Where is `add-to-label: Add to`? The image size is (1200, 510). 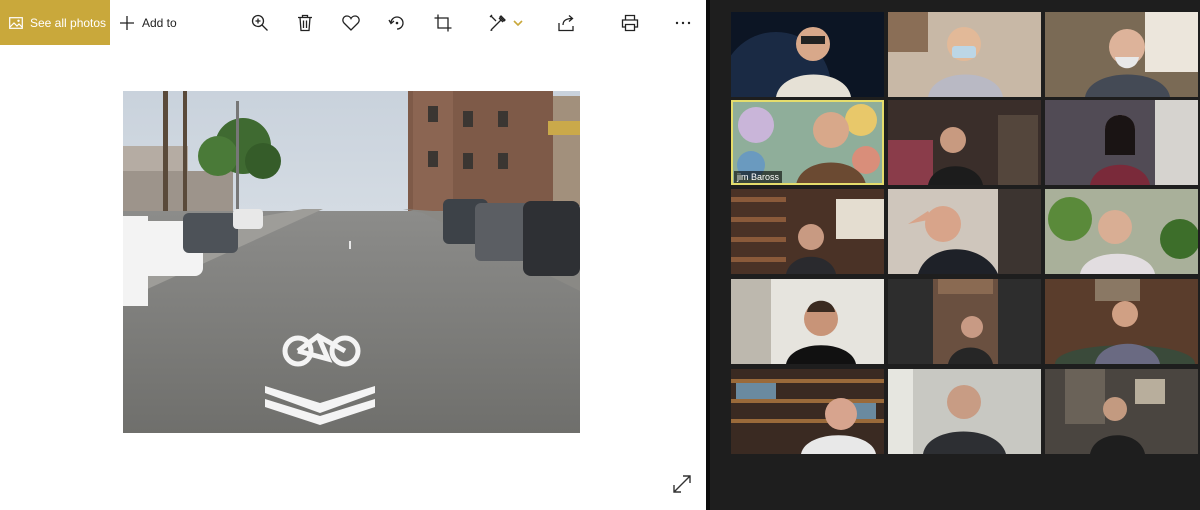 add-to-label: Add to is located at coordinates (159, 22).